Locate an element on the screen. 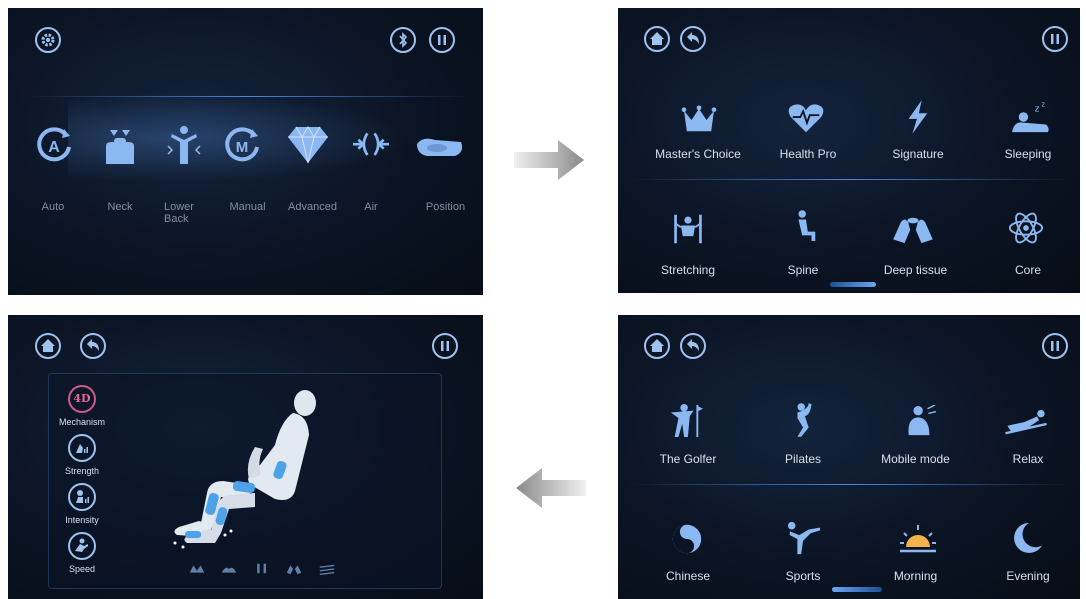 The height and width of the screenshot is (599, 1086). mode-label-lower-back: Lower Back is located at coordinates (179, 213).